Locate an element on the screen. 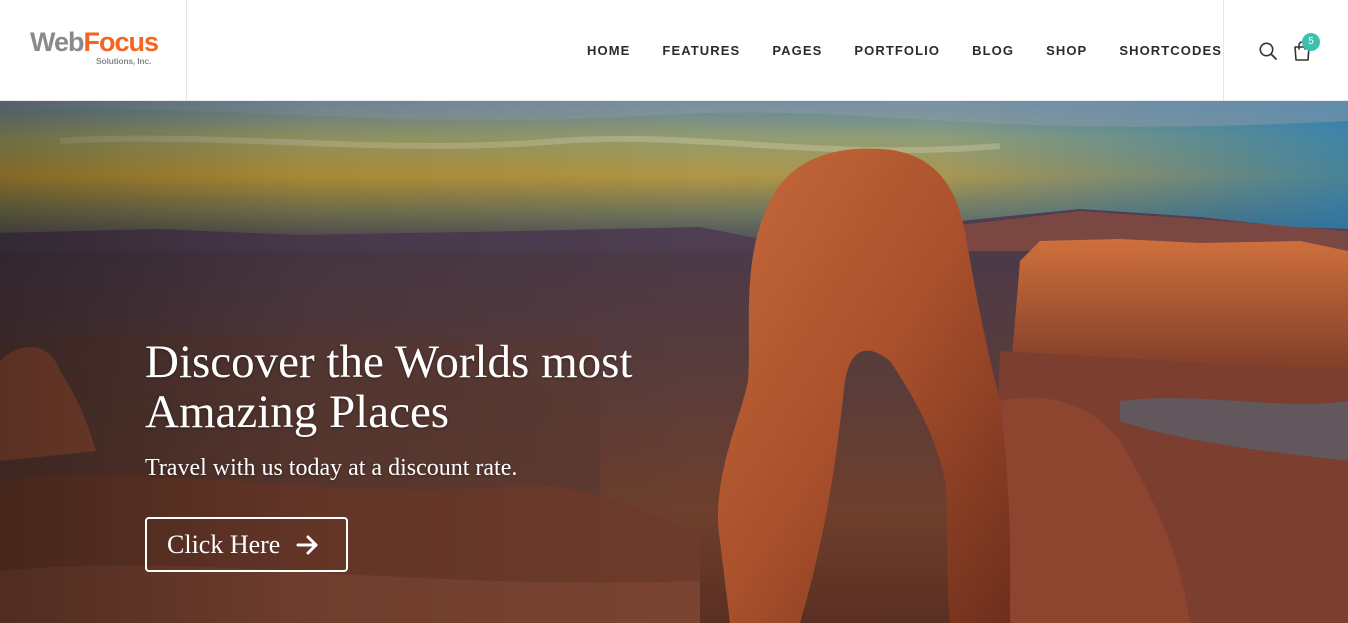 The image size is (1348, 623). hero-title: Discover the Worlds most Amazing Places is located at coordinates (389, 387).